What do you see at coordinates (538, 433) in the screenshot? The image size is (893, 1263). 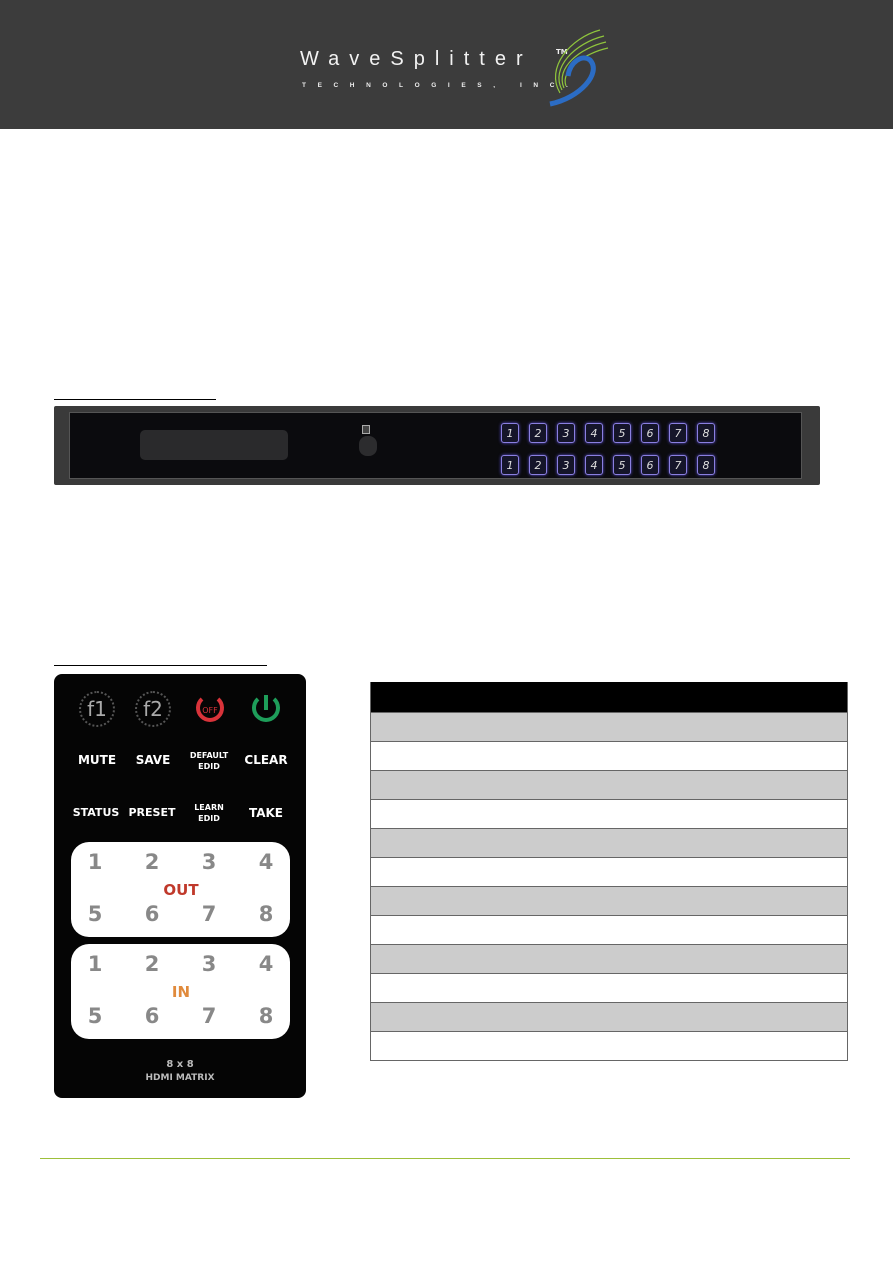 I see `output-button-2: 2` at bounding box center [538, 433].